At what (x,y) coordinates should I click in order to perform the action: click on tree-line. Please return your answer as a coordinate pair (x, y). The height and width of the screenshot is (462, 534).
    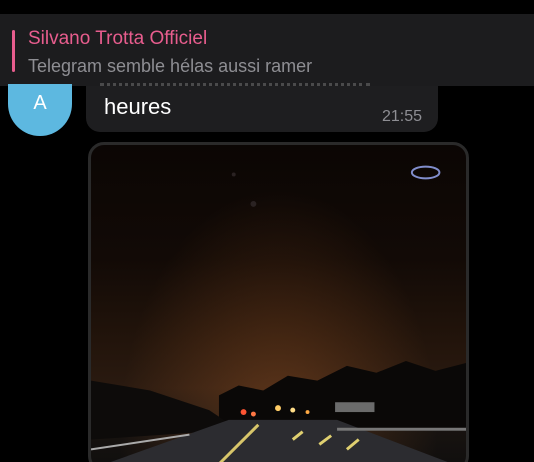
    Looking at the image, I should click on (342, 395).